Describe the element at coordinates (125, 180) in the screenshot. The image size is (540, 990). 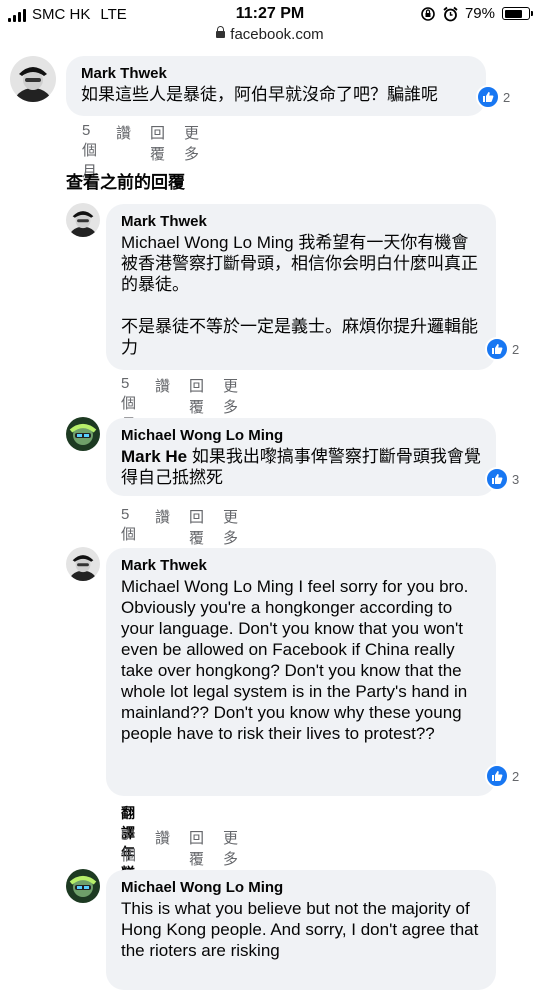
I see `see-previous-replies-link: 查看之前的回覆` at that location.